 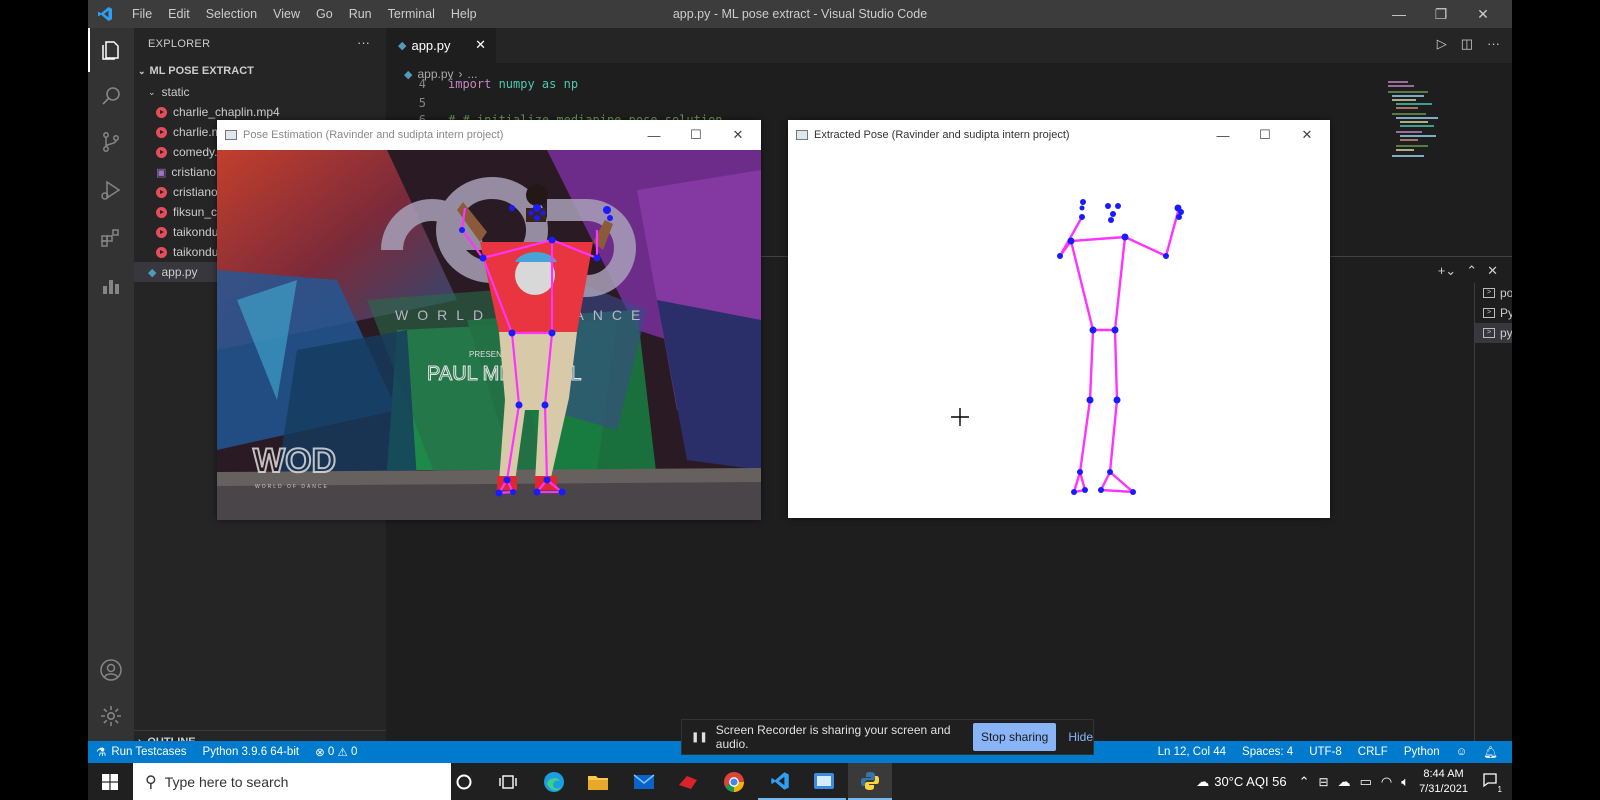 I want to click on notification-count: 1, so click(x=1499, y=789).